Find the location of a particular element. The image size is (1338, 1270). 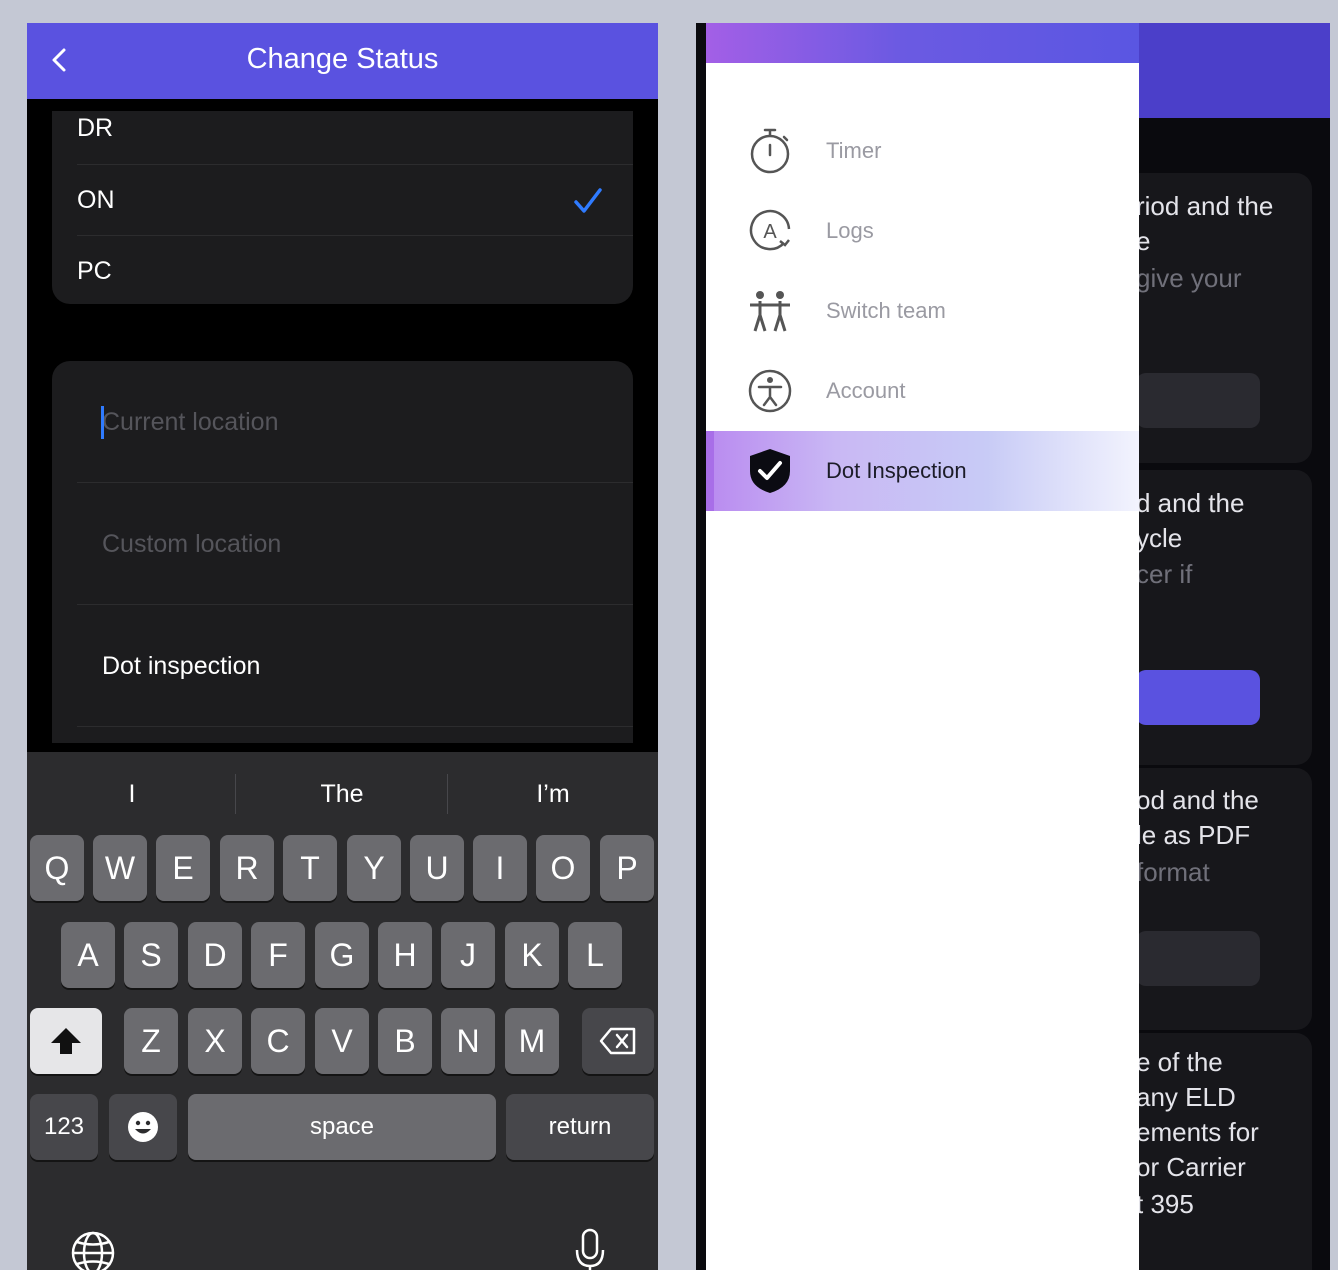

dictation-button is located at coordinates (590, 1249).